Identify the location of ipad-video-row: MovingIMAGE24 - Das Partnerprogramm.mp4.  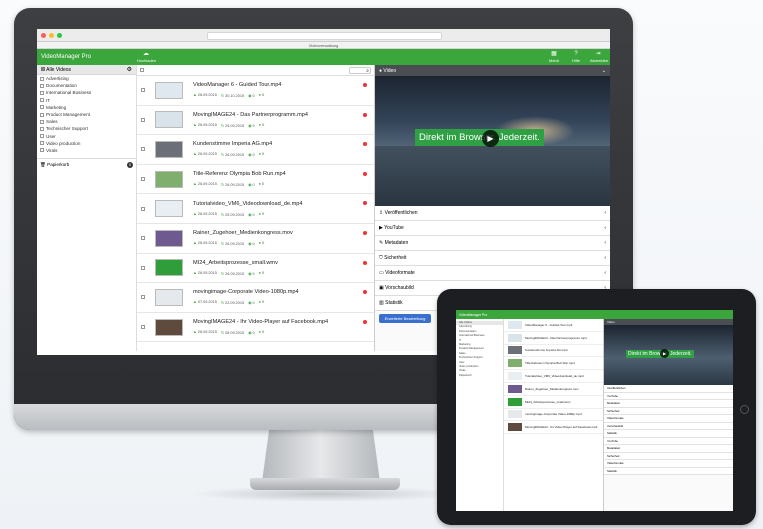
(553, 338).